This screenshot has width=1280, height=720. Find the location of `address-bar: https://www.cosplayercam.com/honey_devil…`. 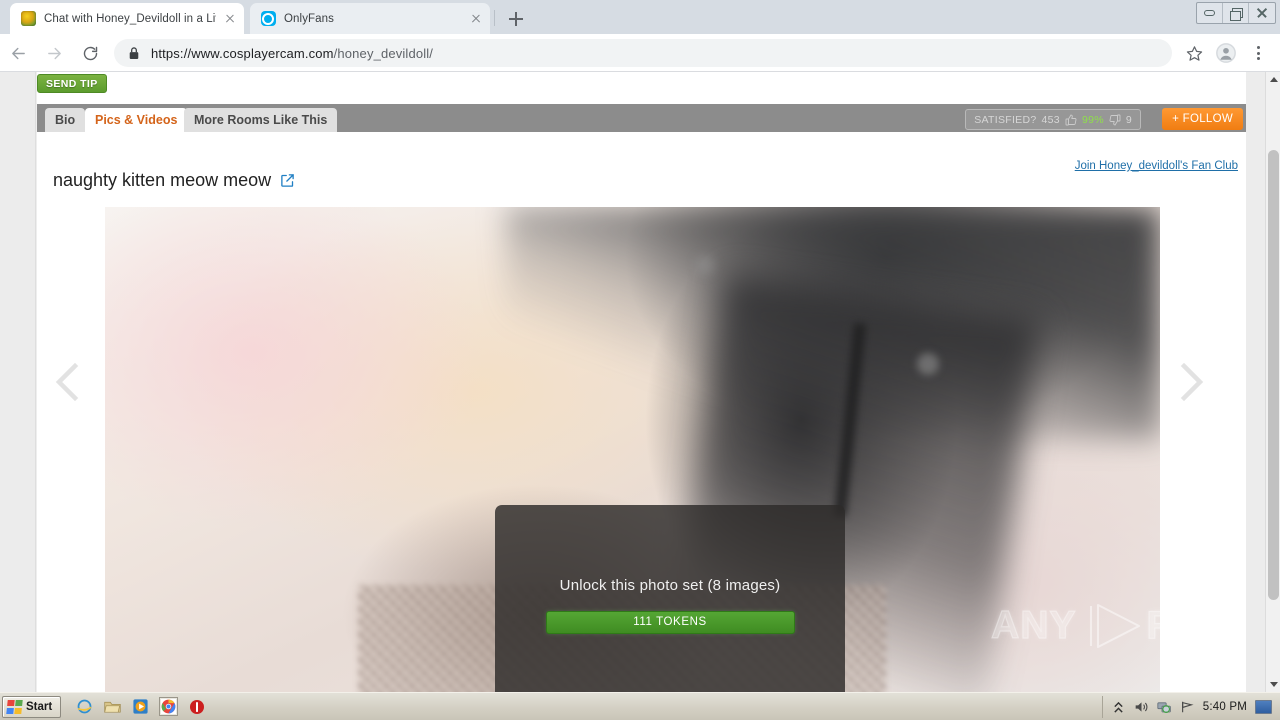

address-bar: https://www.cosplayercam.com/honey_devil… is located at coordinates (643, 53).